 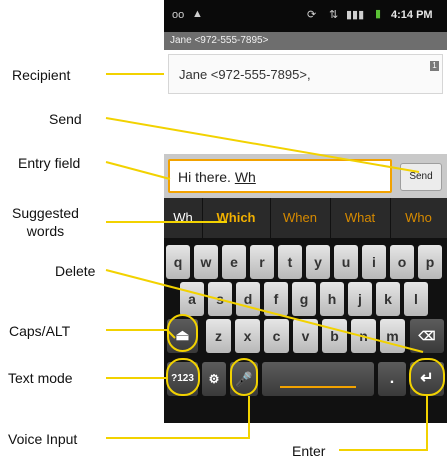 I want to click on delete-key: ⌫, so click(x=427, y=336).